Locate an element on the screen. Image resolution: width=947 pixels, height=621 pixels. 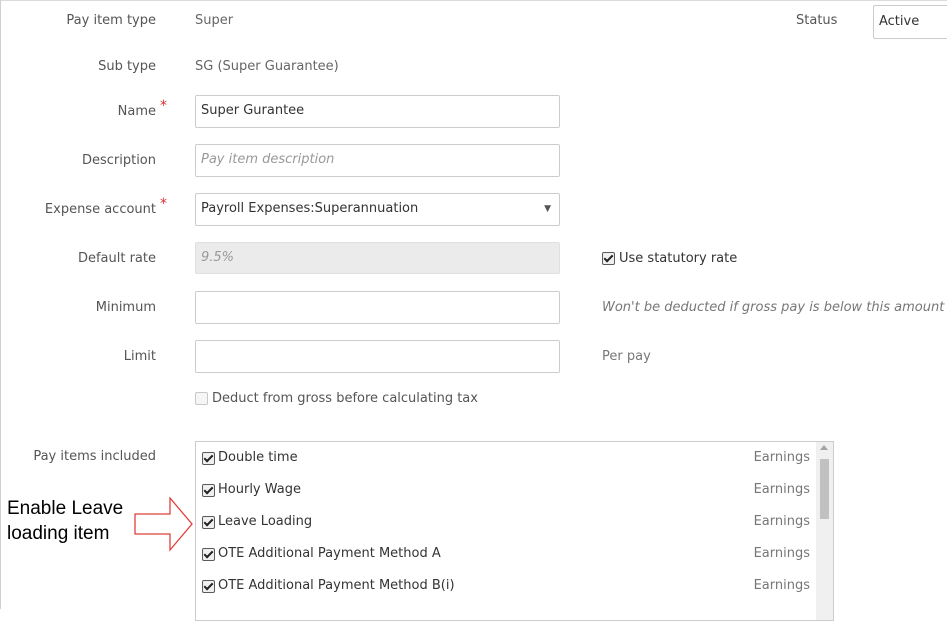
list-scrollbar is located at coordinates (824, 531).